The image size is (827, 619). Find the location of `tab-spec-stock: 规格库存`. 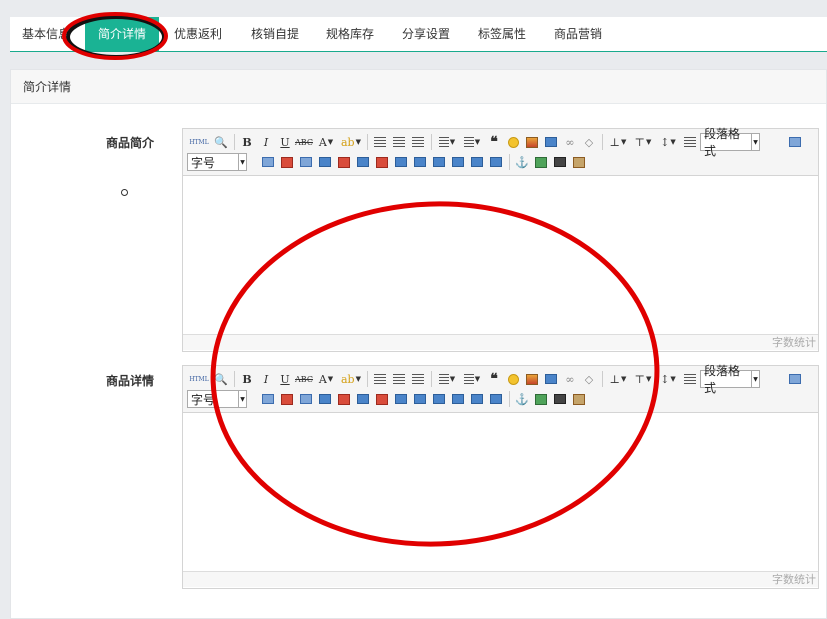

tab-spec-stock: 规格库存 is located at coordinates (350, 34).